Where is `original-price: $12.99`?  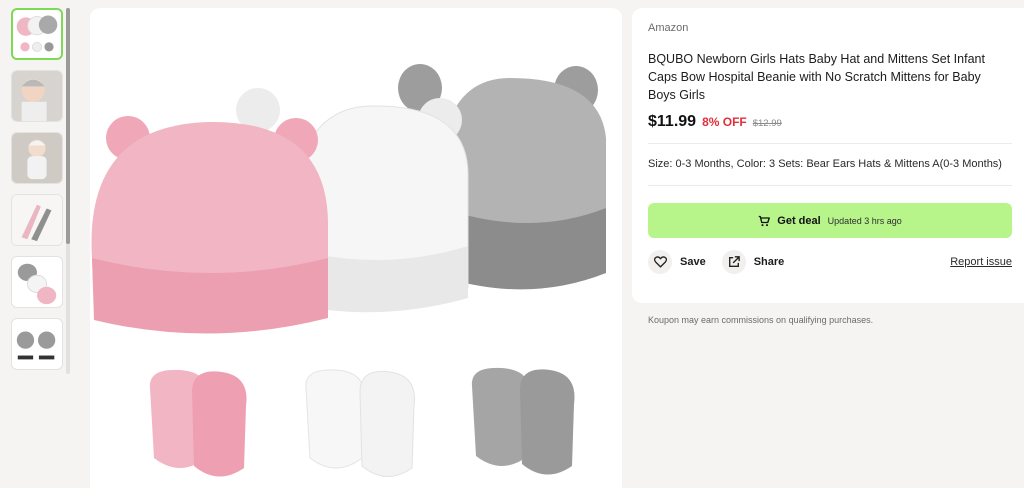 original-price: $12.99 is located at coordinates (767, 123).